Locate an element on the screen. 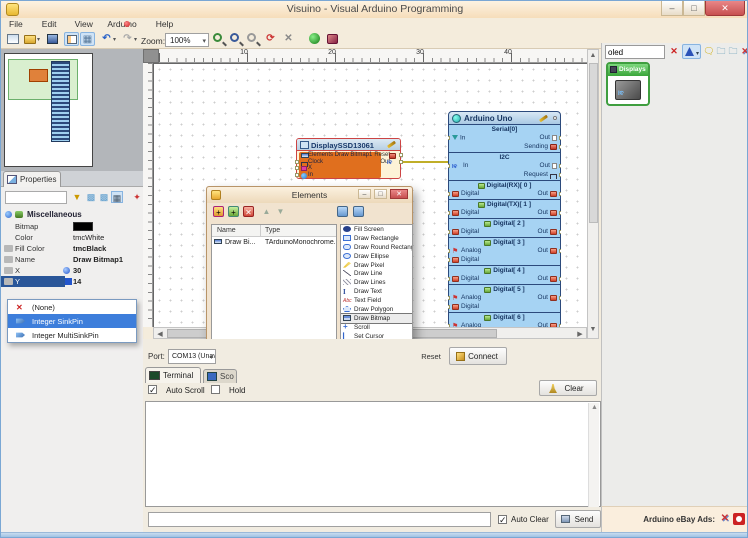  move-down-icon: ▼ is located at coordinates (280, 211).